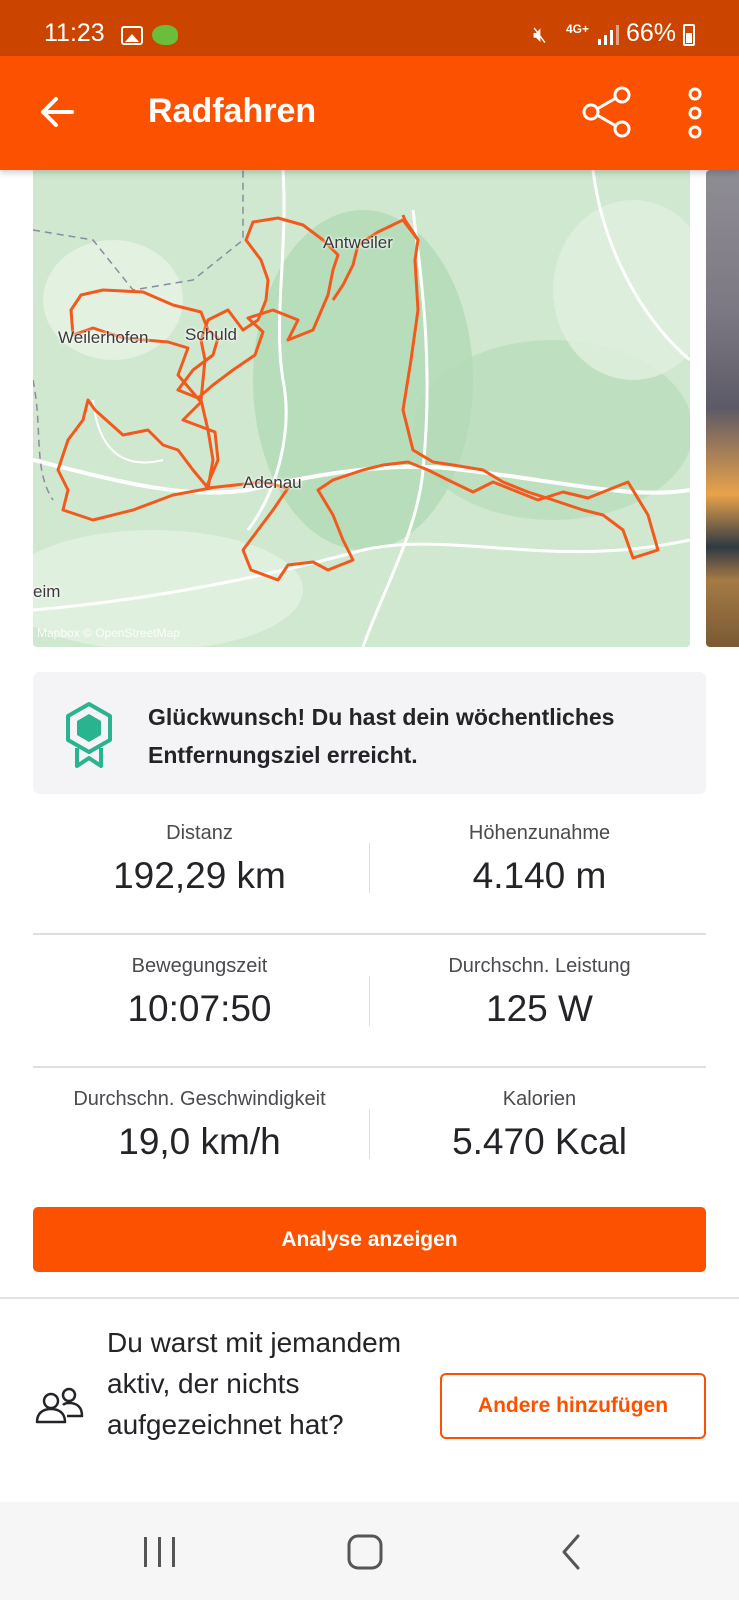  Describe the element at coordinates (58, 112) in the screenshot. I see `back-arrow-icon` at that location.